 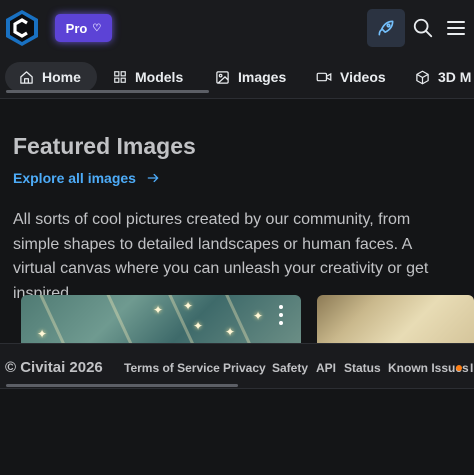 What do you see at coordinates (324, 77) in the screenshot?
I see `video-icon` at bounding box center [324, 77].